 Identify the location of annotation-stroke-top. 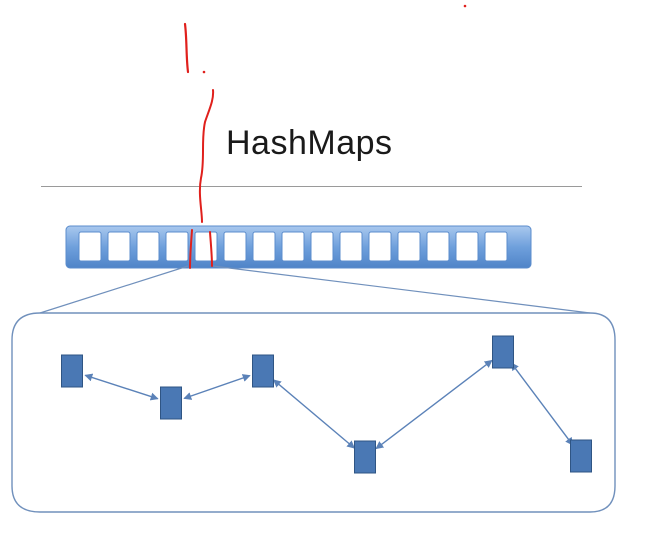
(186, 48).